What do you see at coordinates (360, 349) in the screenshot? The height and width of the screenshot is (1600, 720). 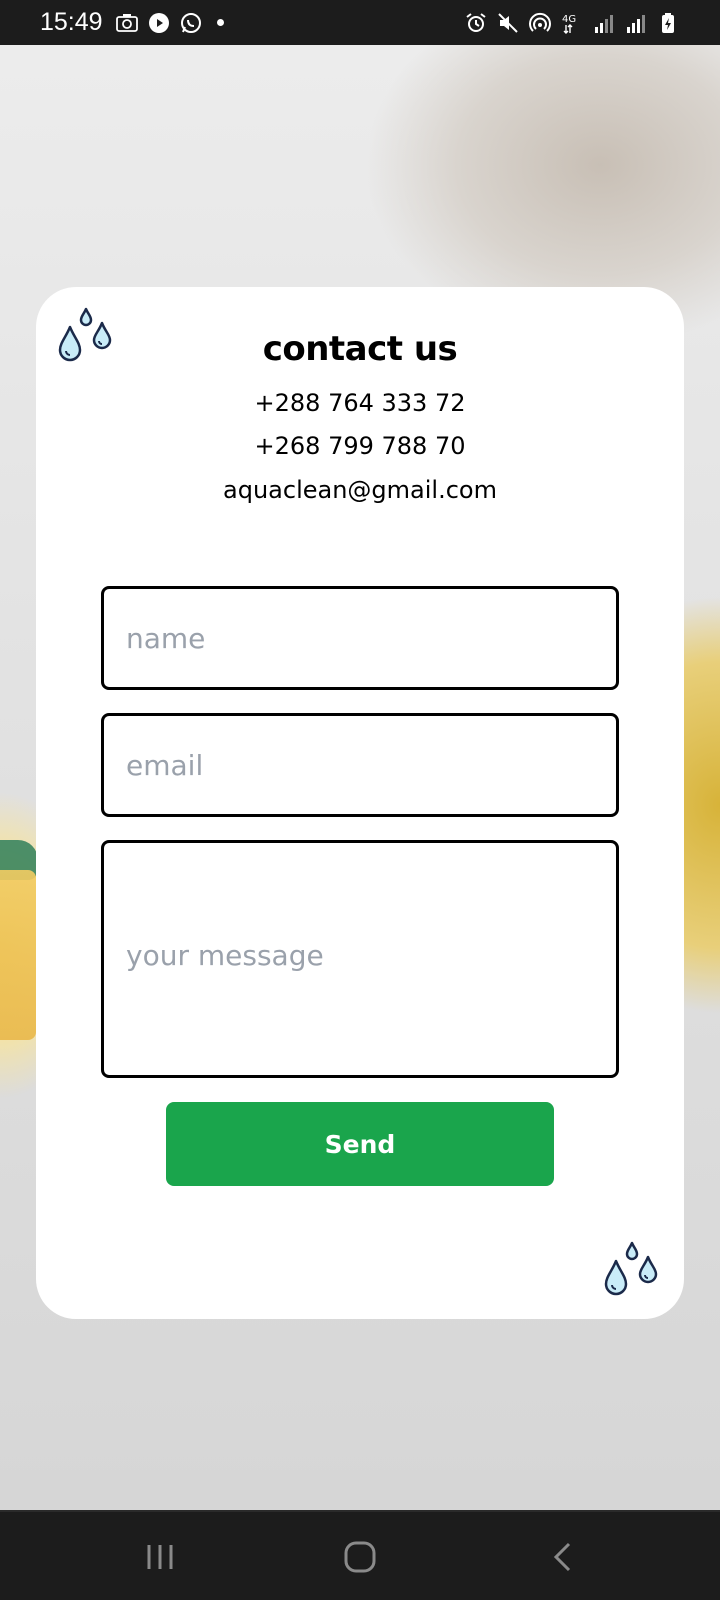 I see `page-title: contact us` at bounding box center [360, 349].